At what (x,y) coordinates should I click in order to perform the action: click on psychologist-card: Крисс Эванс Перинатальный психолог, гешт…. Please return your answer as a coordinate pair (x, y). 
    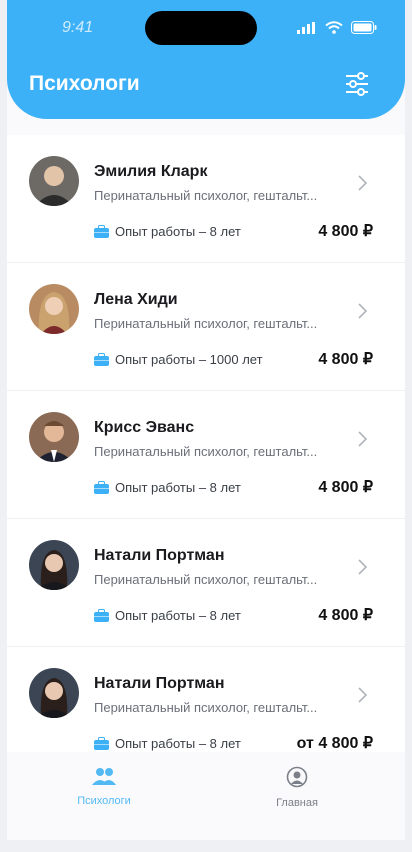
    Looking at the image, I should click on (206, 455).